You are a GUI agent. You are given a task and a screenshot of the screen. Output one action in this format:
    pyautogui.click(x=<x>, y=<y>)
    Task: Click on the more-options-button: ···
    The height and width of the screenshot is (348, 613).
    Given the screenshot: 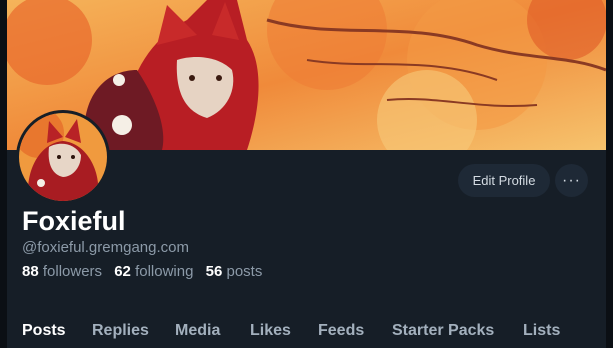 What is the action you would take?
    pyautogui.click(x=571, y=180)
    